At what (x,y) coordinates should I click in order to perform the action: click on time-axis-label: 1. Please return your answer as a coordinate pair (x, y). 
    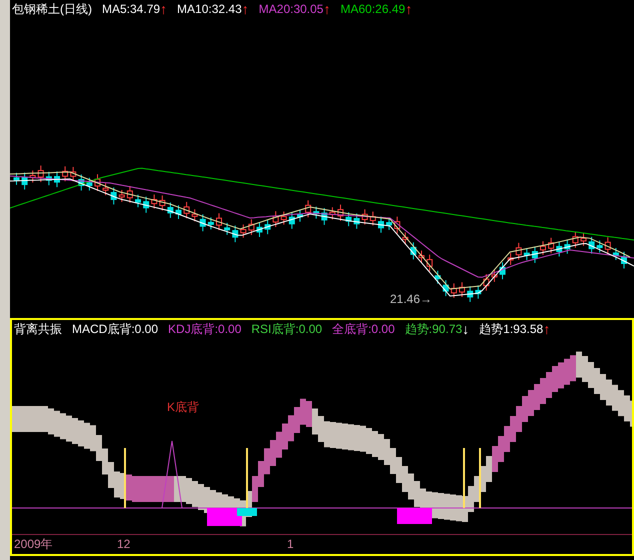
    Looking at the image, I should click on (290, 544).